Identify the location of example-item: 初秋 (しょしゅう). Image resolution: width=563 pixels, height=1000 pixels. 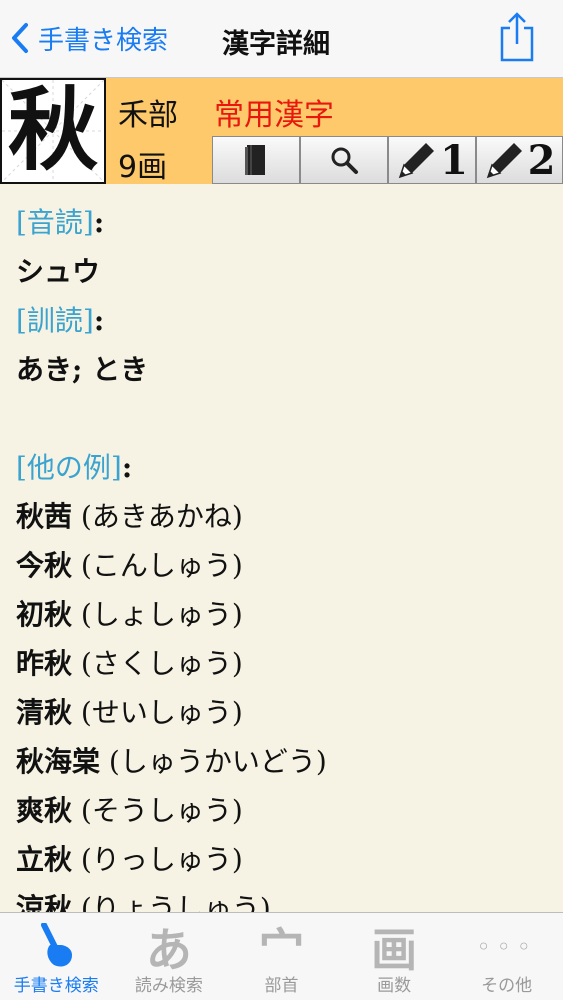
(286, 614).